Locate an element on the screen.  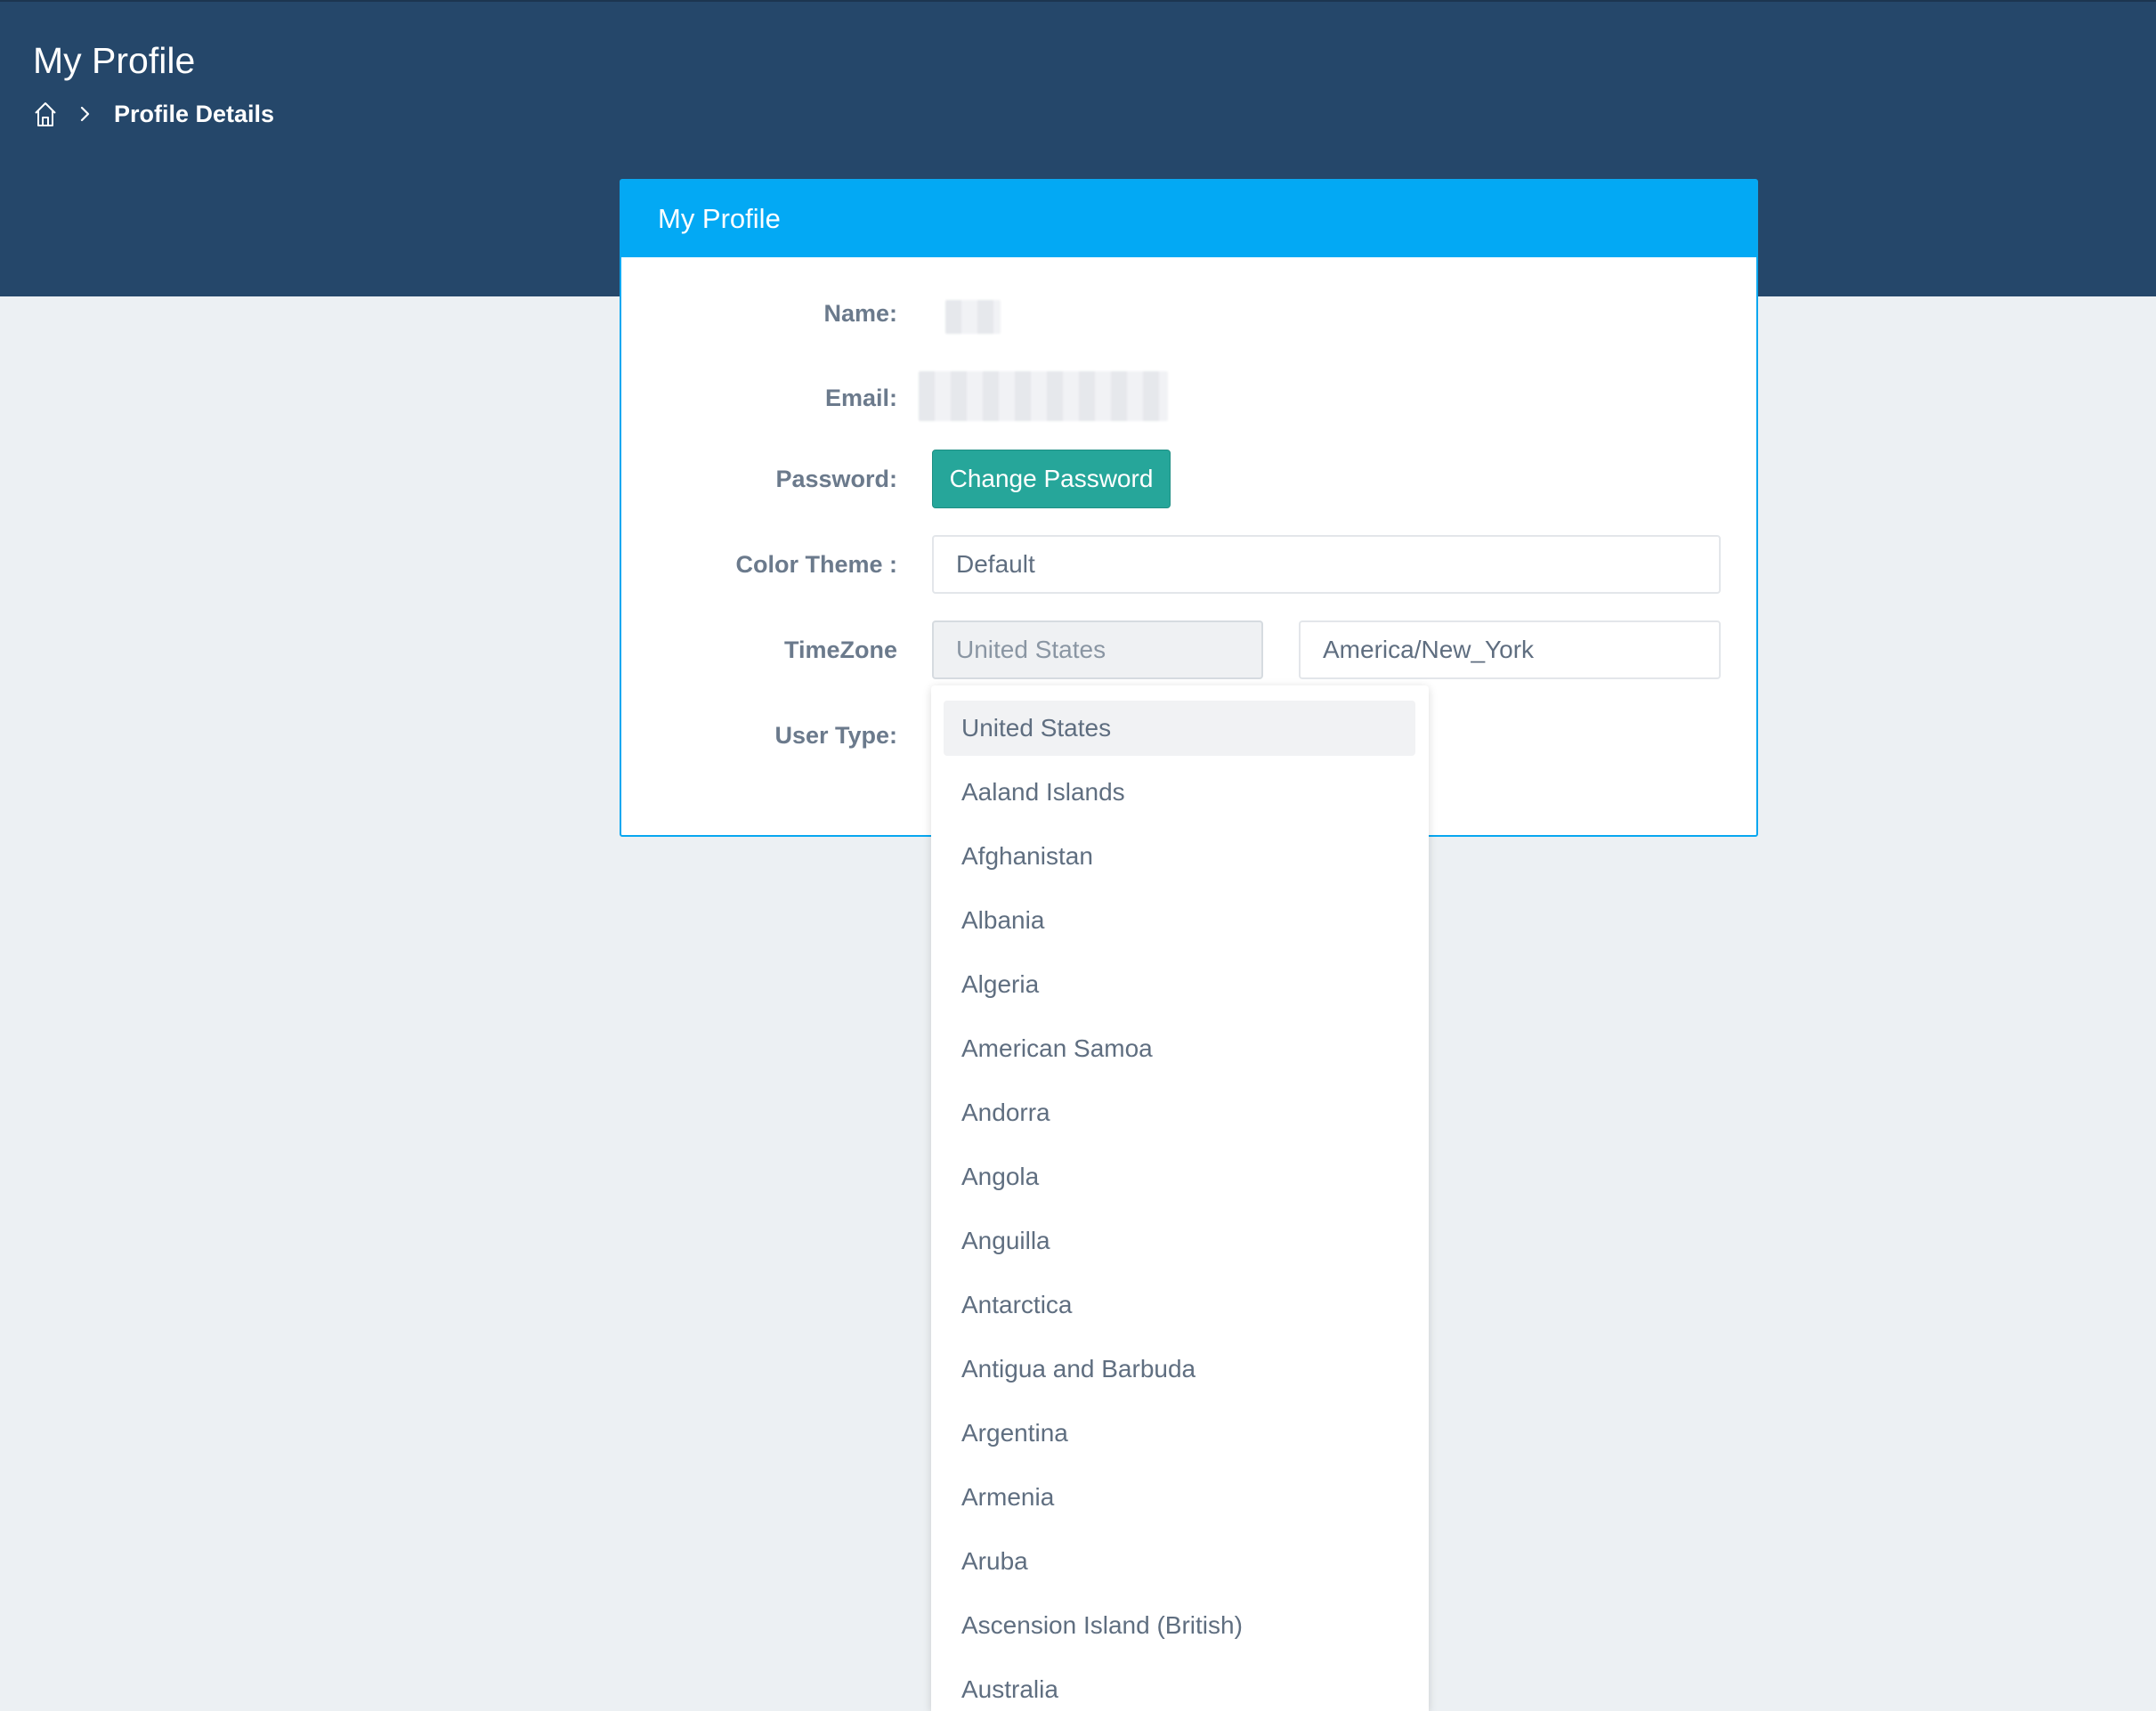
dropdown-option: Albania is located at coordinates (1179, 920).